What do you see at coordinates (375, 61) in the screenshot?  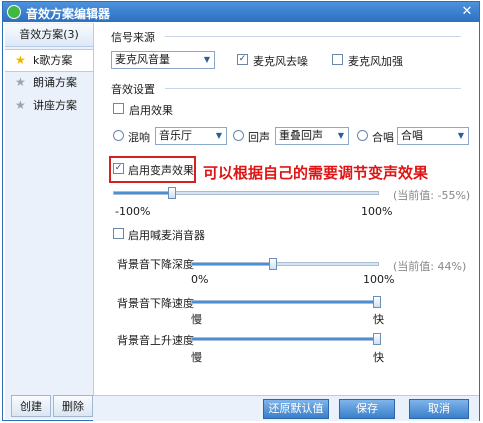 I see `mic-boost-label: 麦克风加强` at bounding box center [375, 61].